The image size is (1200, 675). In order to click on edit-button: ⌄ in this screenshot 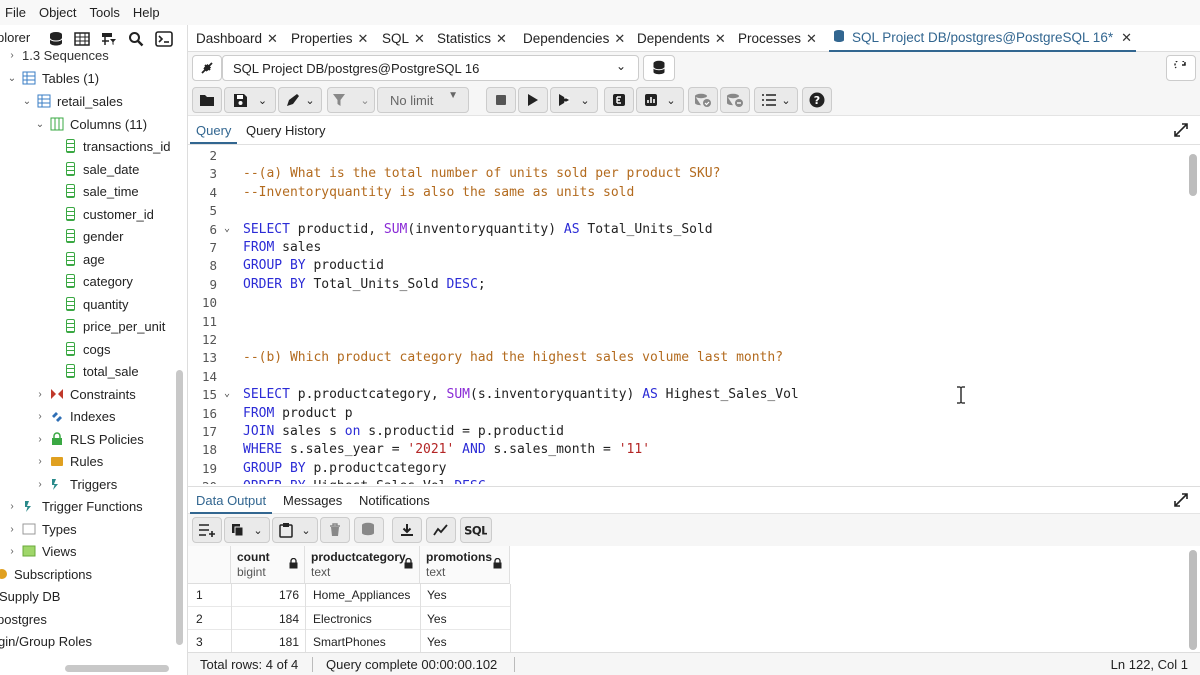, I will do `click(300, 100)`.